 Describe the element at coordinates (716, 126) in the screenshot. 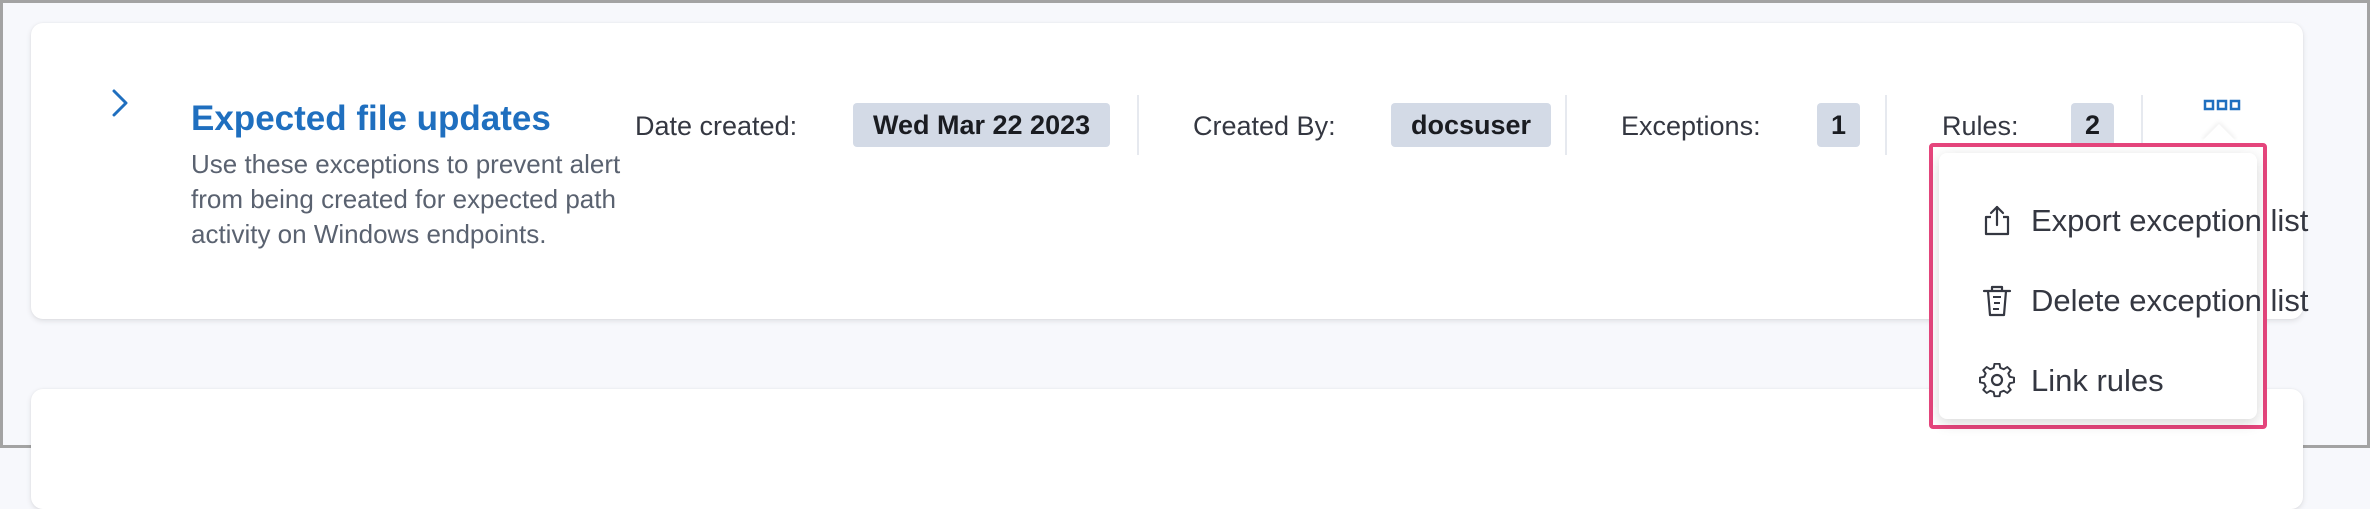

I see `date-created-label: Date created:` at that location.